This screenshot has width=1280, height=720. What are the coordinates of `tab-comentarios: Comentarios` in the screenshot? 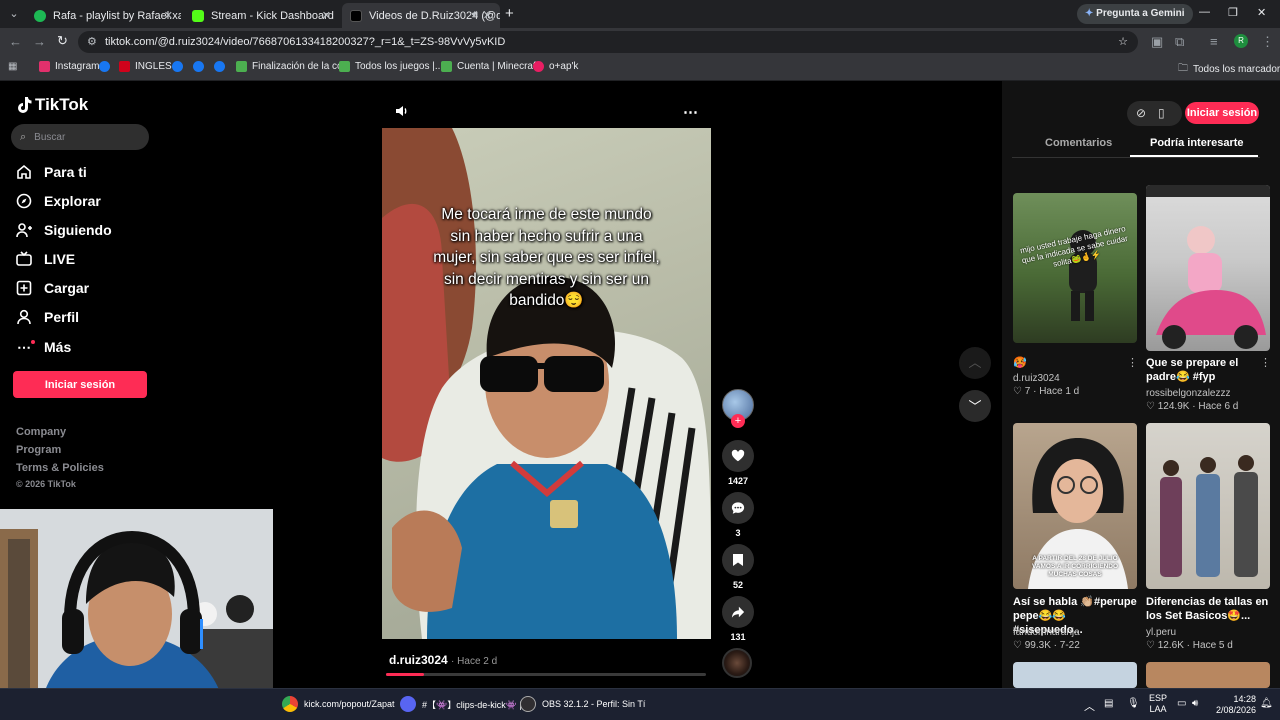 It's located at (1078, 143).